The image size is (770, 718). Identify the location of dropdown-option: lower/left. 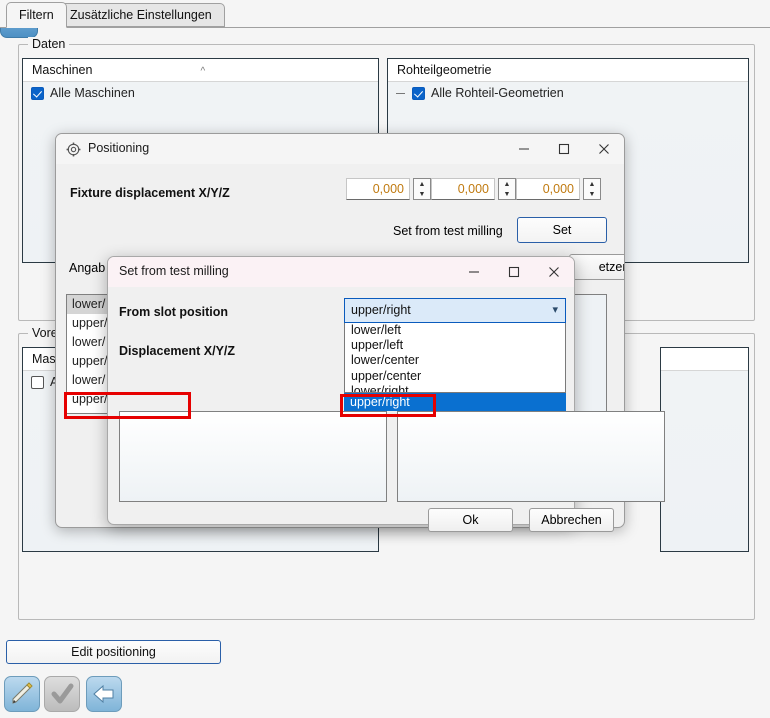
(455, 330).